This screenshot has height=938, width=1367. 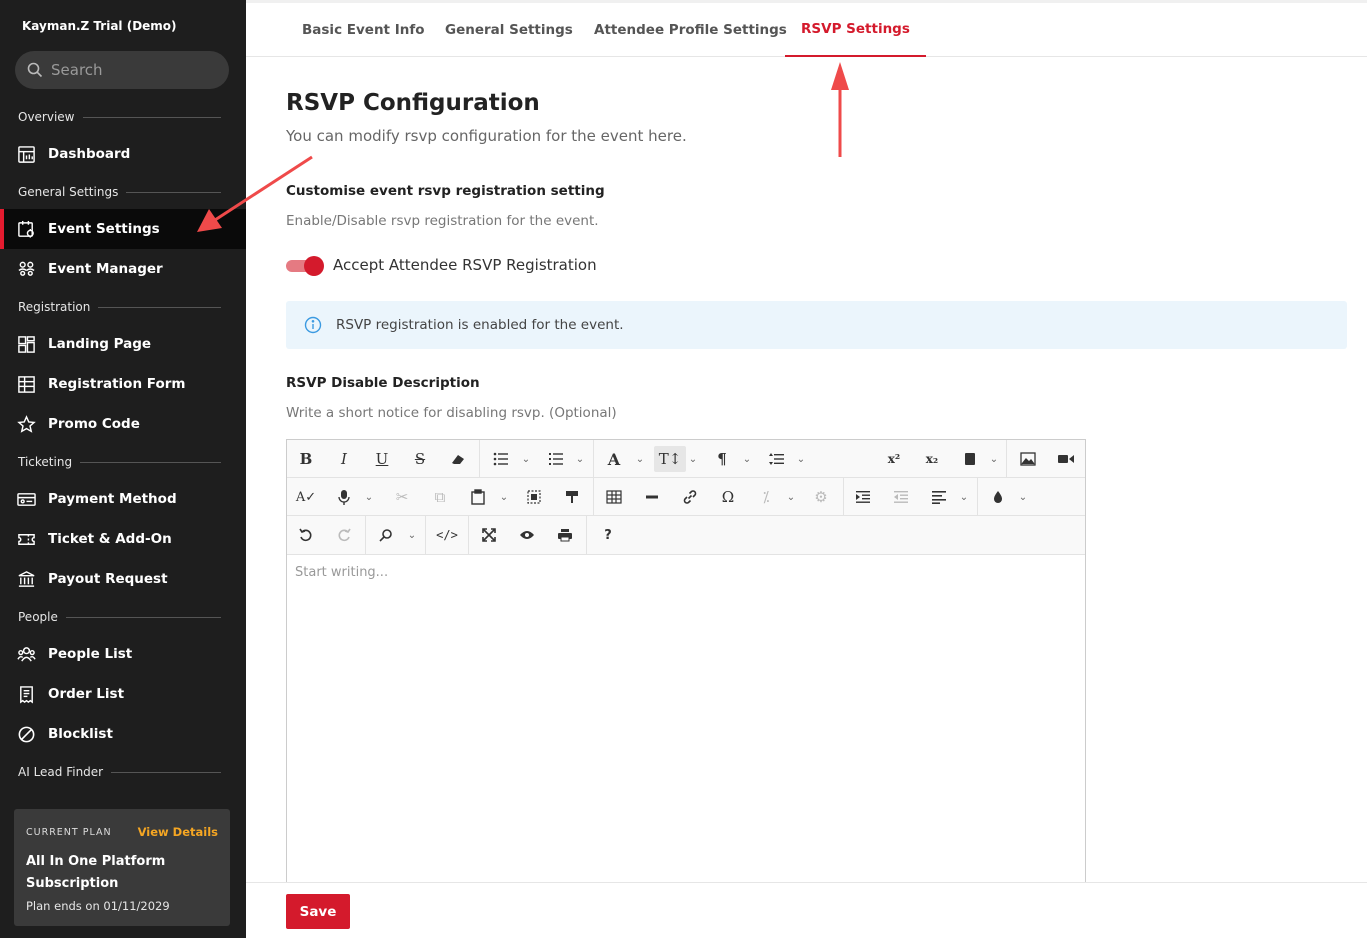 What do you see at coordinates (821, 497) in the screenshot?
I see `robot-icon: ⚙` at bounding box center [821, 497].